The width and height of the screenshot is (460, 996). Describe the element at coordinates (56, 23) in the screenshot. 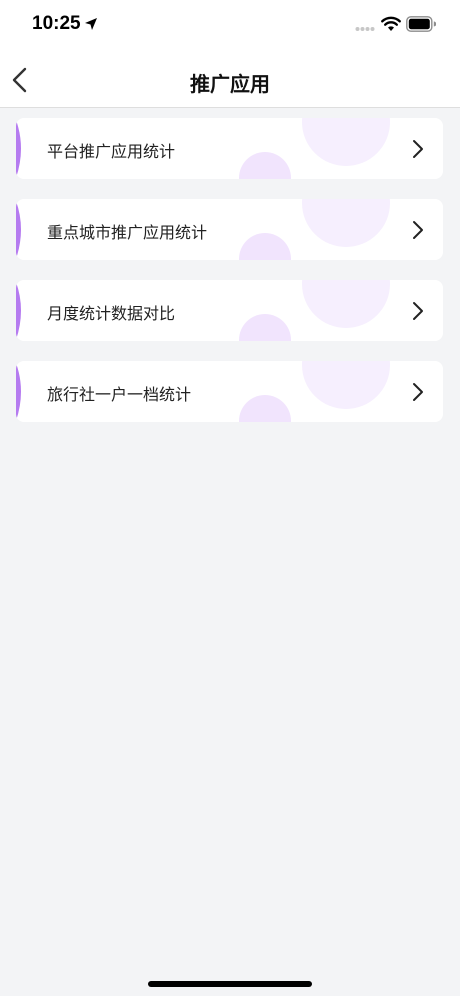

I see `status-time: 10:25` at that location.